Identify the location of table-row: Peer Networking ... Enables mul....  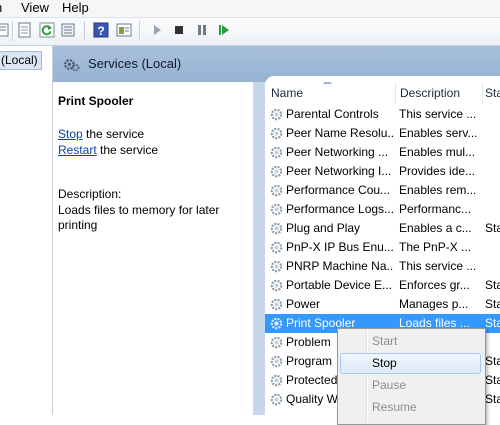
(382, 152).